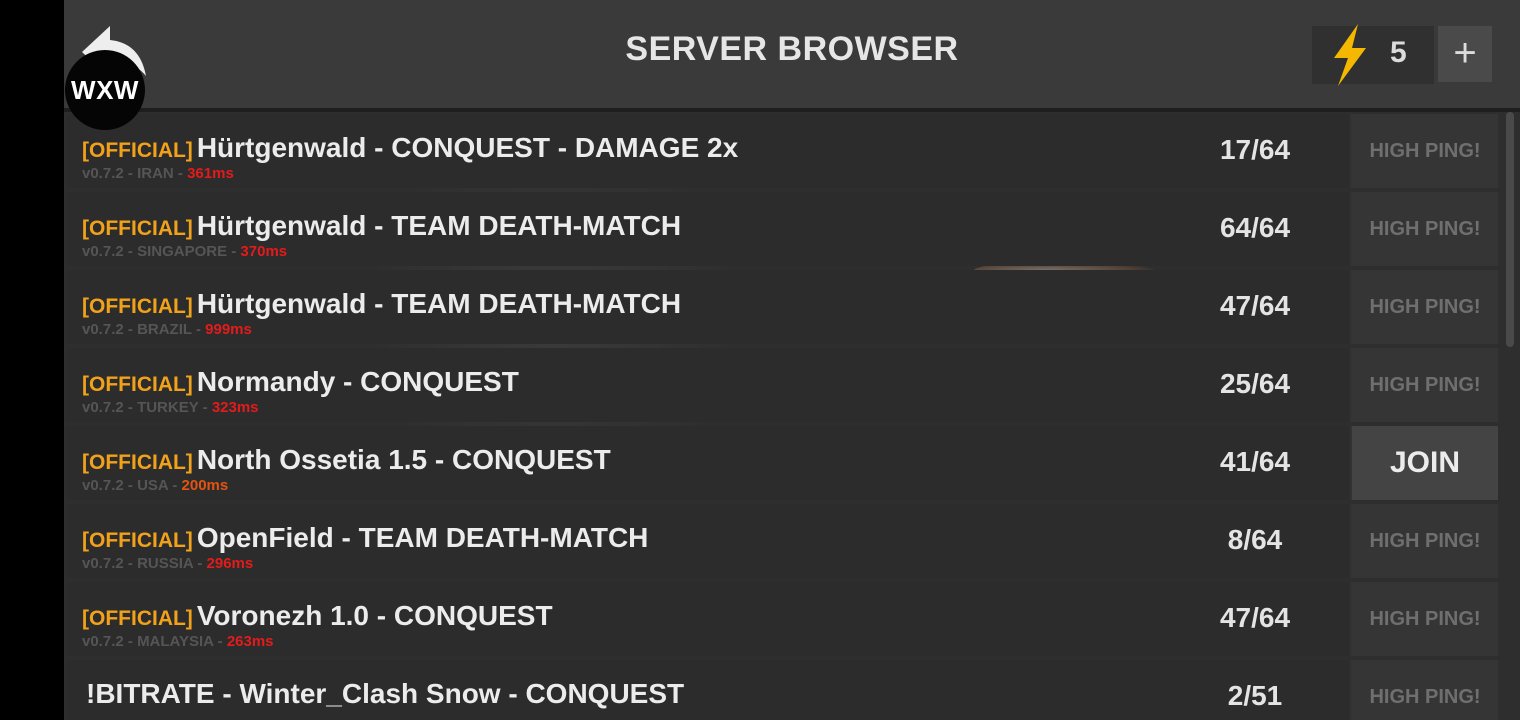  I want to click on player-count: 8/64, so click(1255, 539).